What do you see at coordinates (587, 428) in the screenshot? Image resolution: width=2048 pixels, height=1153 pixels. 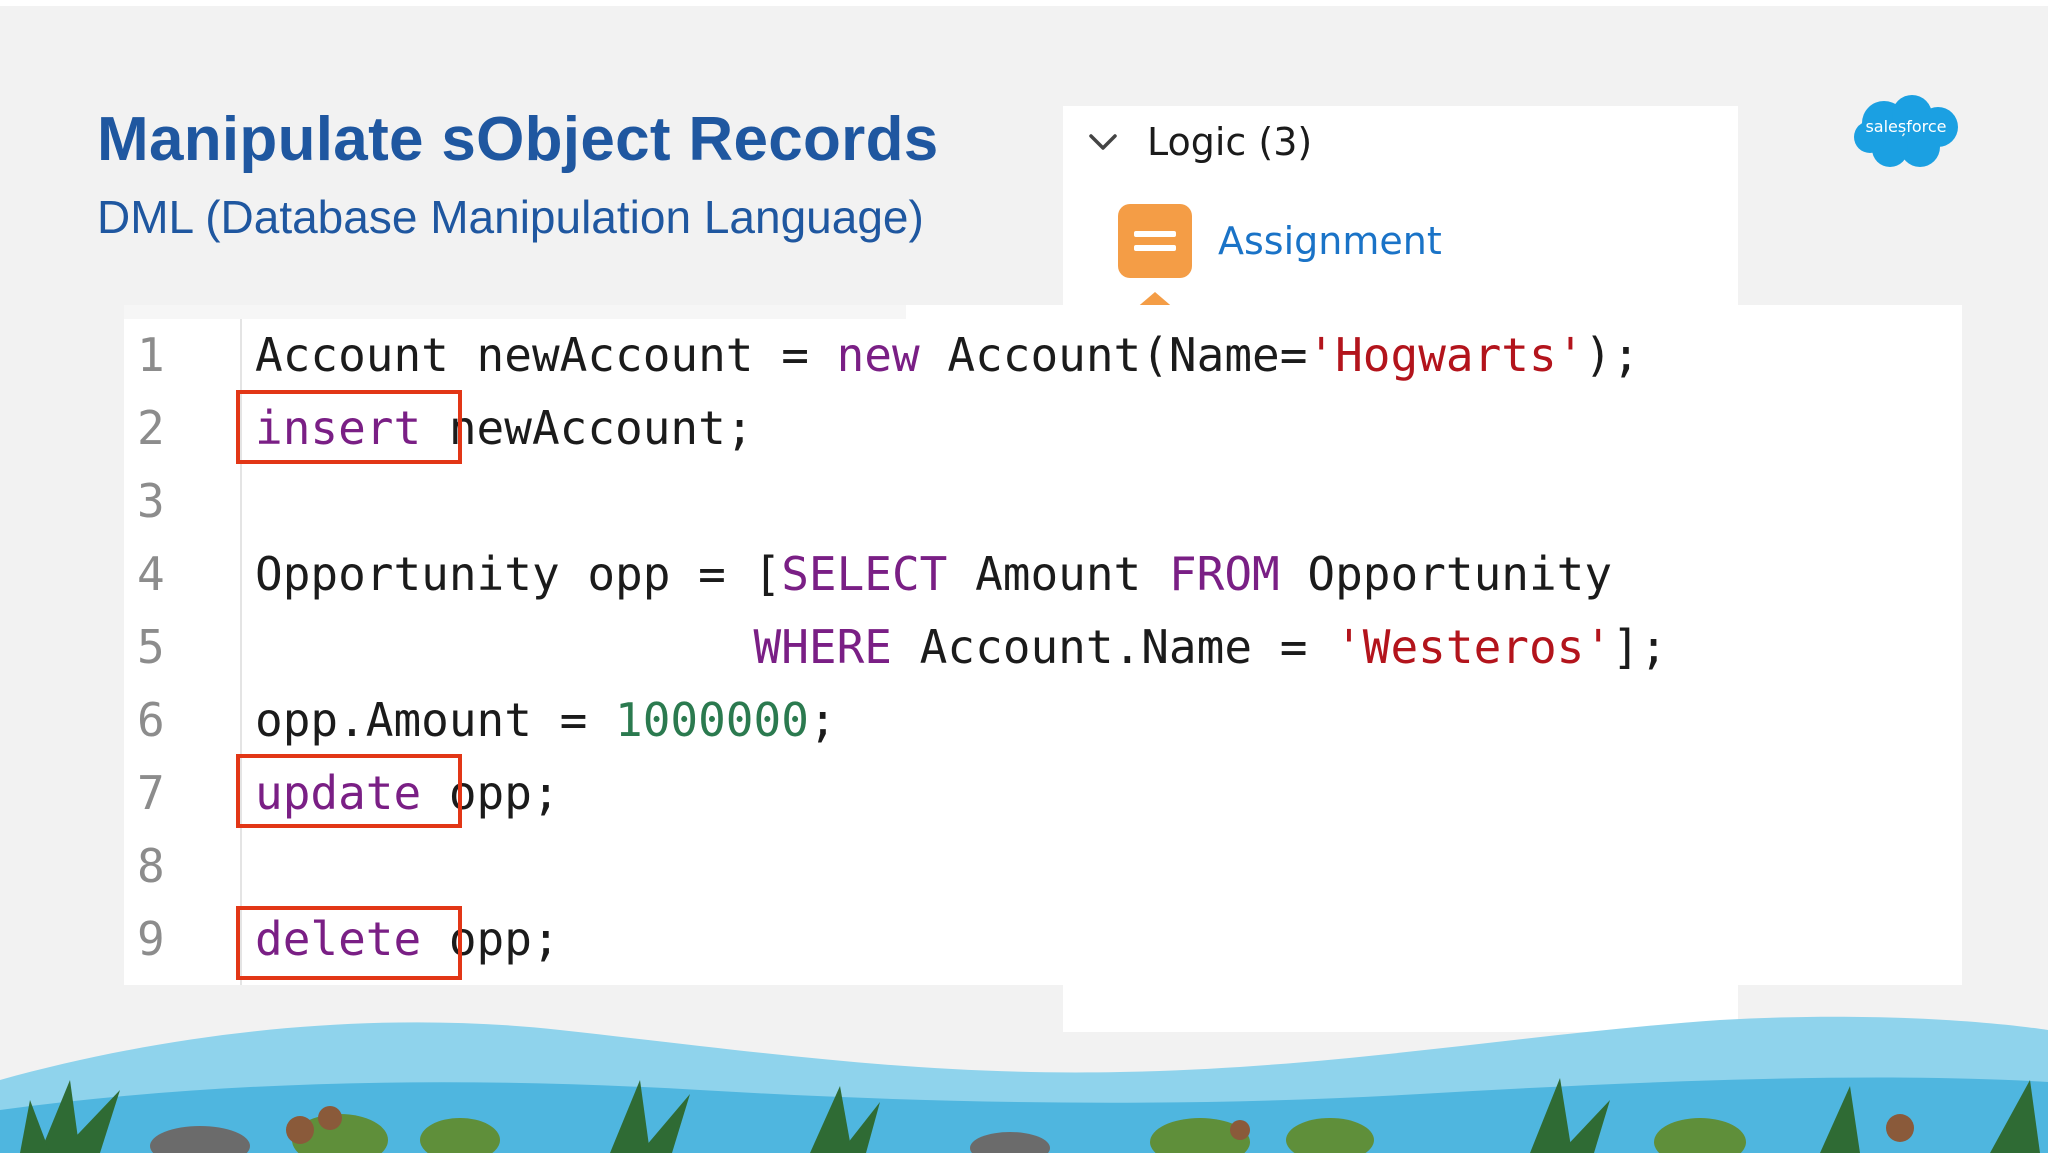 I see `code-token: newAccount;` at bounding box center [587, 428].